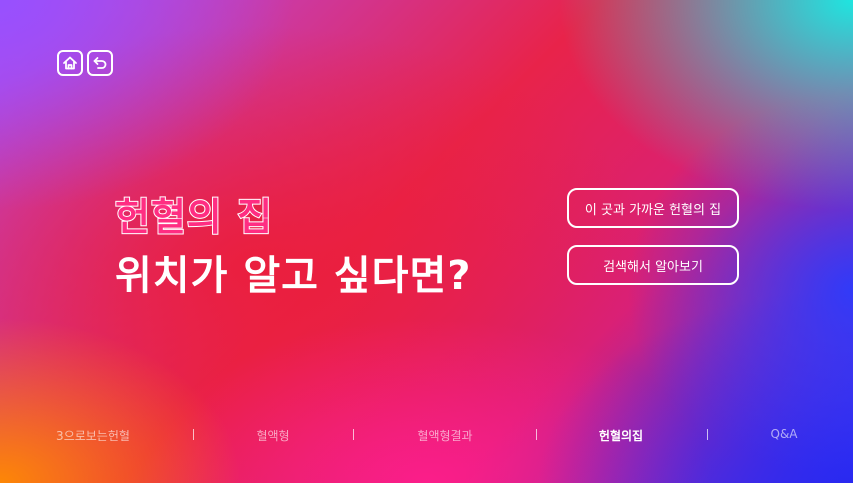 The image size is (853, 483). Describe the element at coordinates (621, 435) in the screenshot. I see `nav-item-blood-center: 헌혈의집` at that location.